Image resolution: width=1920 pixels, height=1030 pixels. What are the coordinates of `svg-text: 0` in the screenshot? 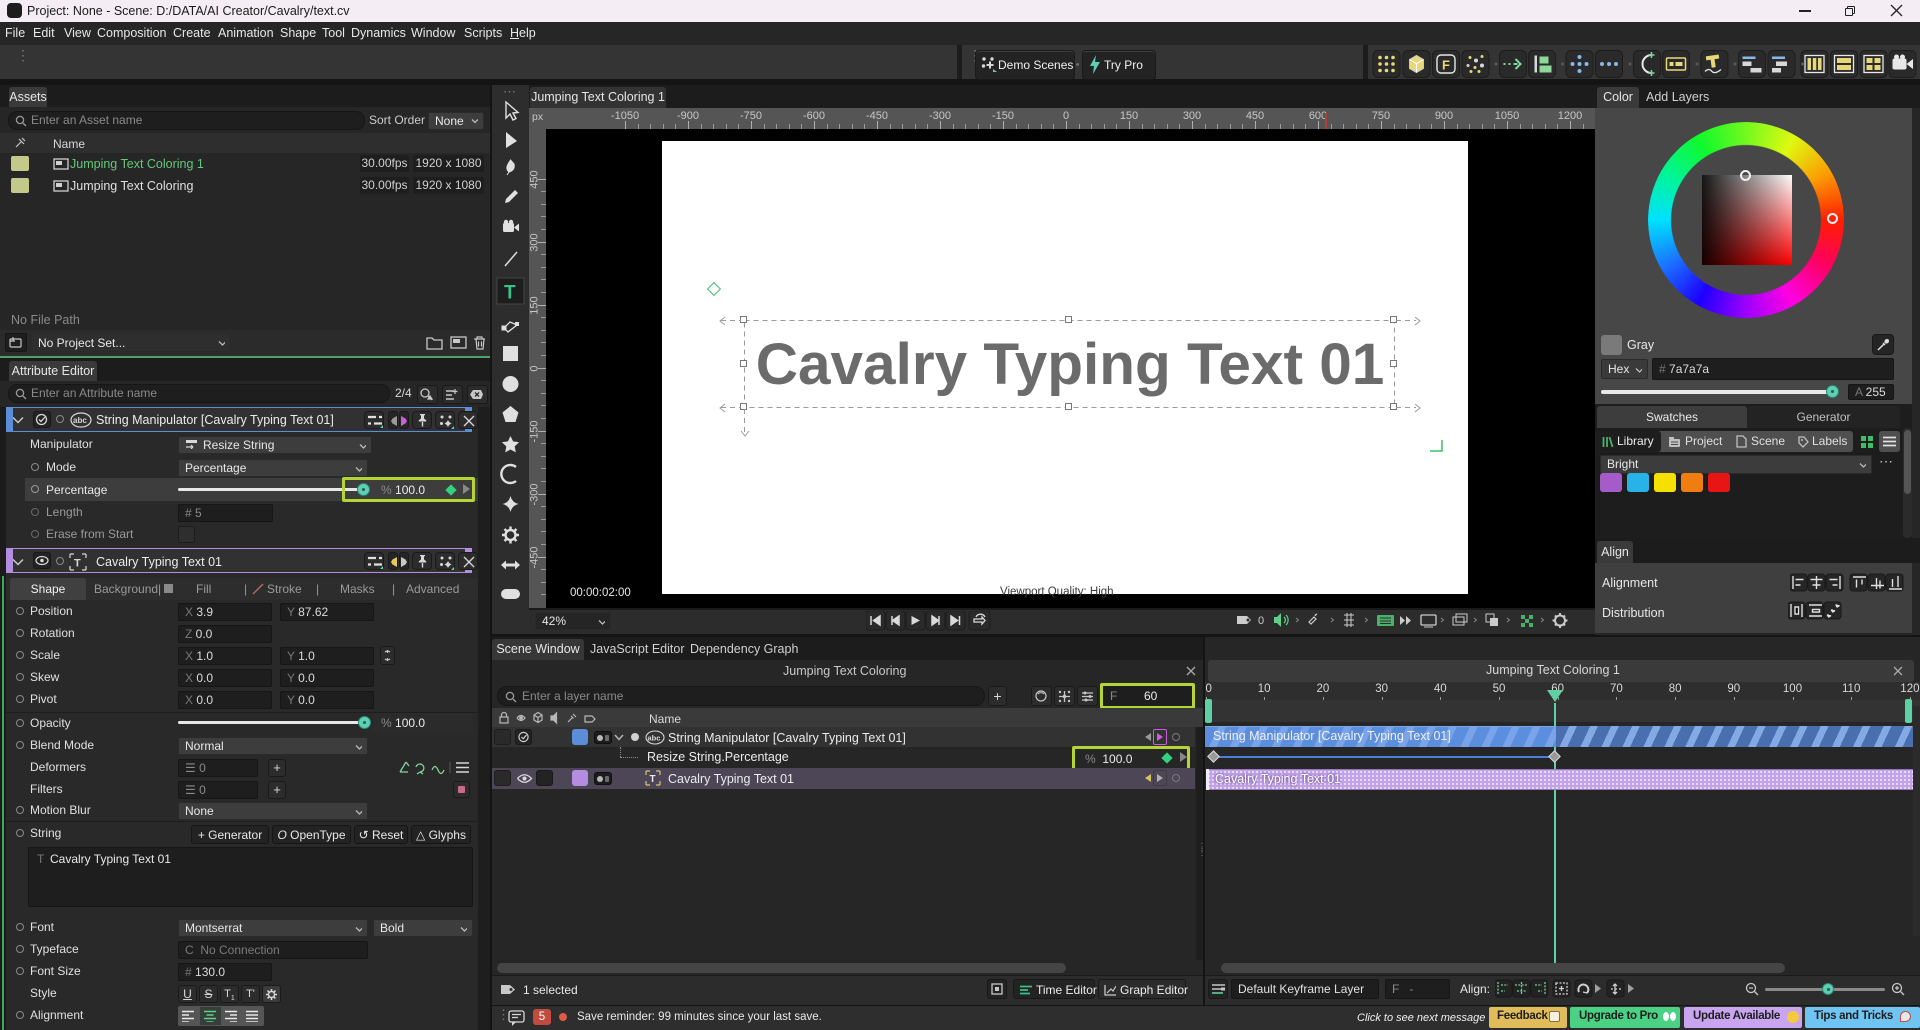 It's located at (1261, 621).